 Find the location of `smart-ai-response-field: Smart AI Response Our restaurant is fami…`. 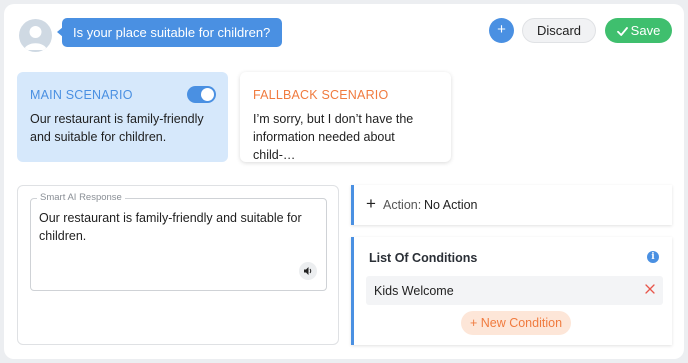

smart-ai-response-field: Smart AI Response Our restaurant is fami… is located at coordinates (178, 241).